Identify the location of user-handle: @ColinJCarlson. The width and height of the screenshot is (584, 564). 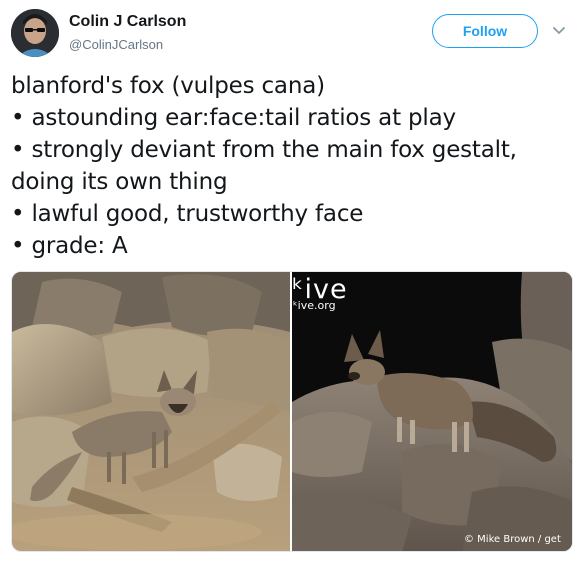
(116, 44).